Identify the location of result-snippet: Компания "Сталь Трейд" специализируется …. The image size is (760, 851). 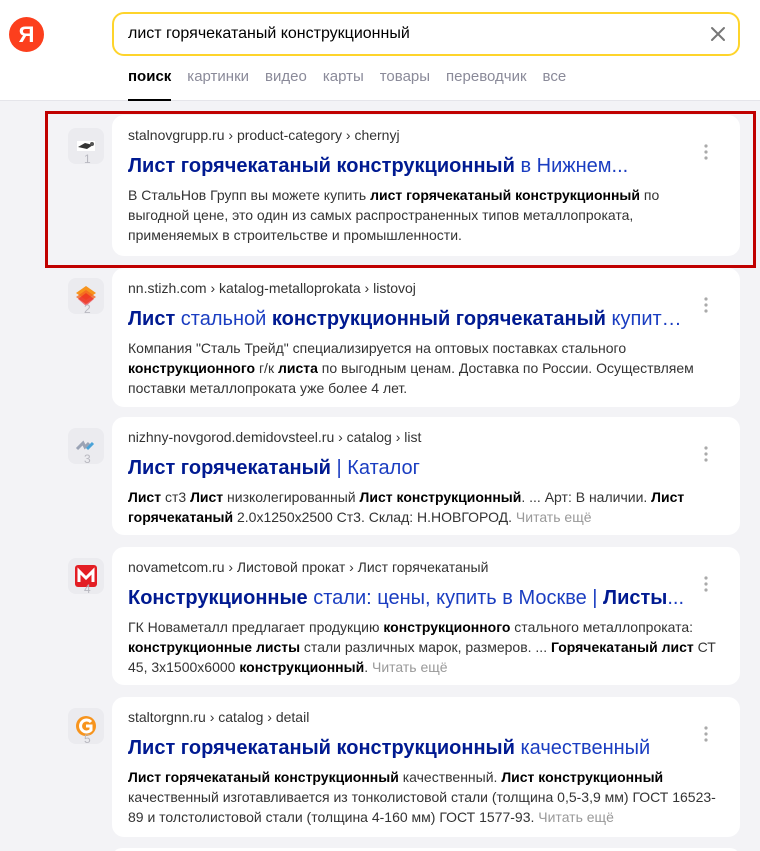
(426, 368).